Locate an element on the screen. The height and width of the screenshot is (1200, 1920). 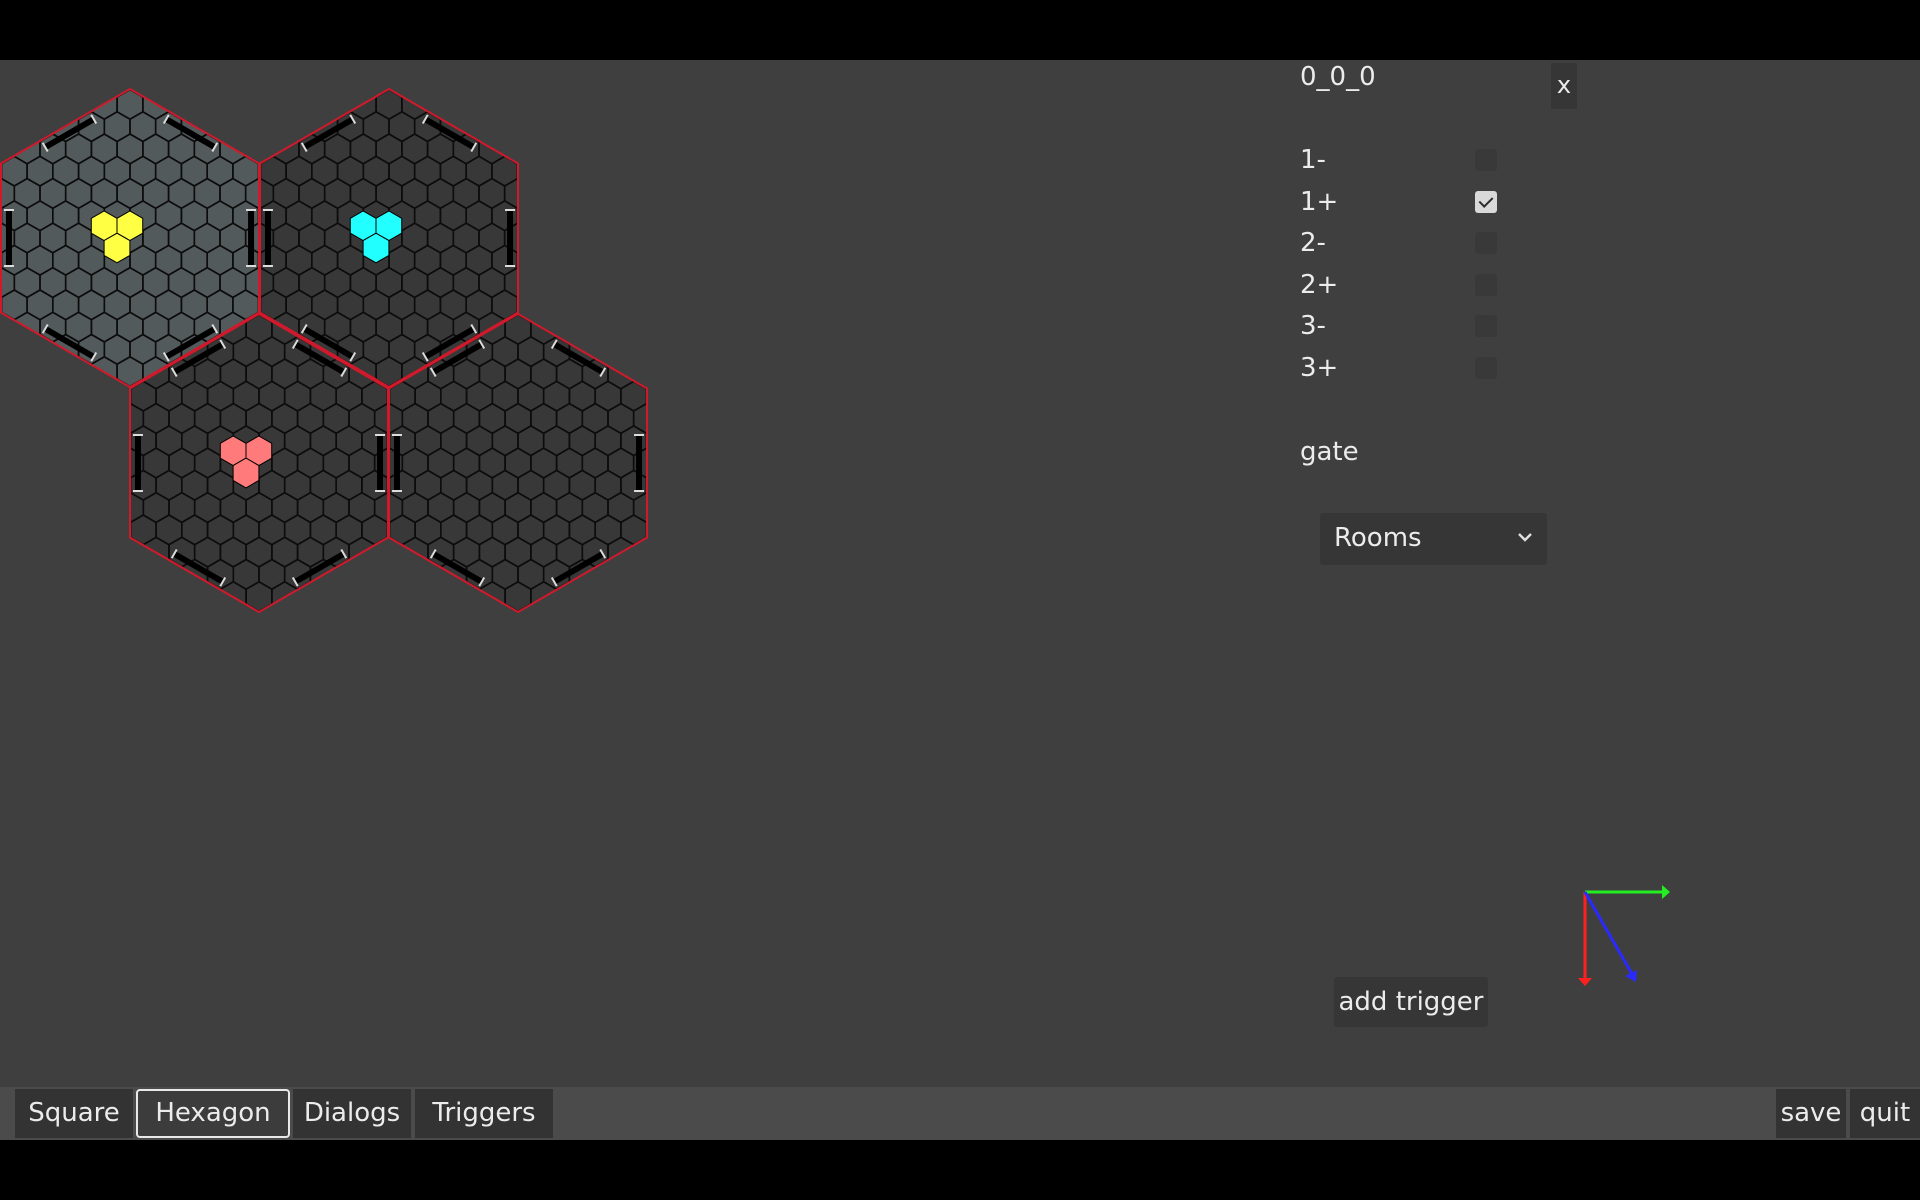
quit-button: quit is located at coordinates (1885, 1113).